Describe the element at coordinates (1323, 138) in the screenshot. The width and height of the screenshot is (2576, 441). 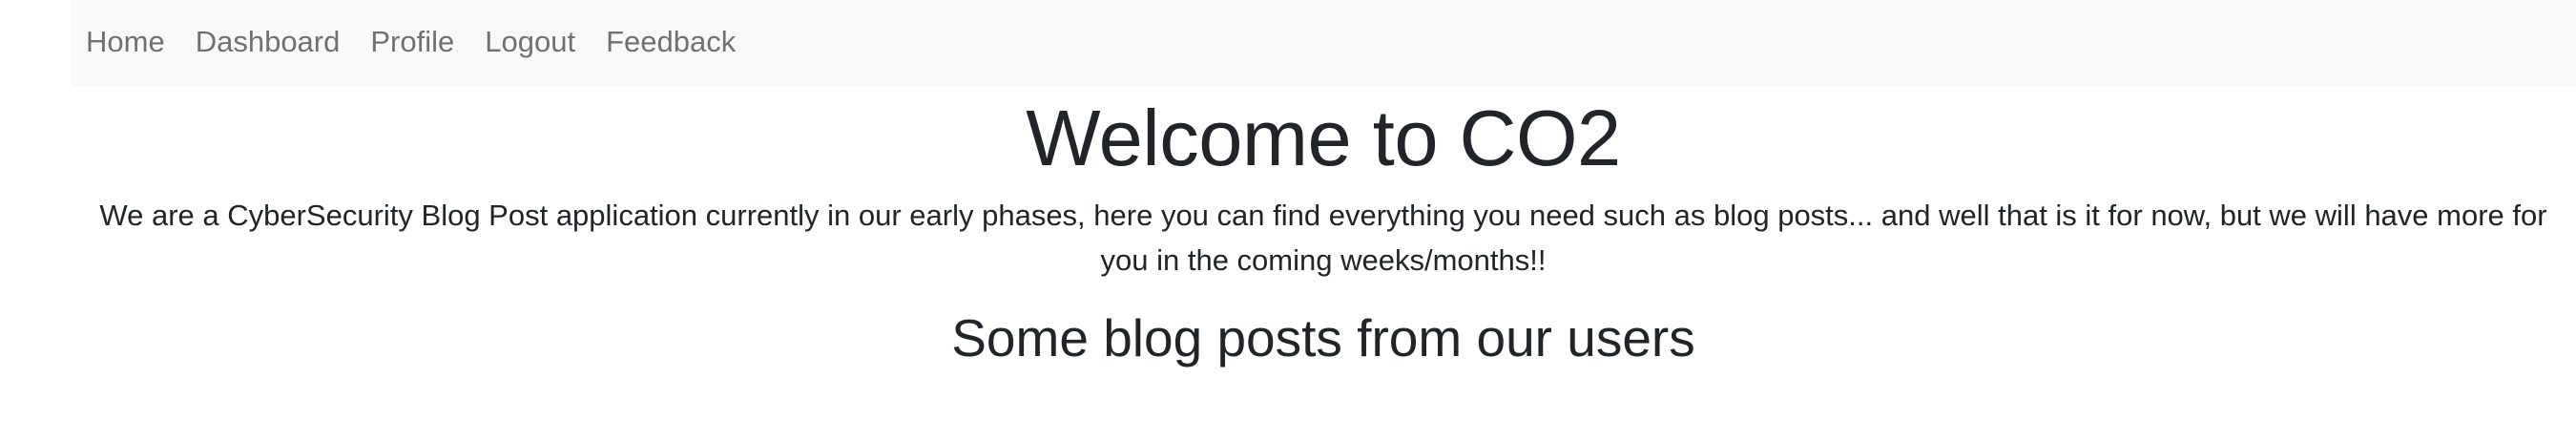
I see `page-title: Welcome to CO2` at that location.